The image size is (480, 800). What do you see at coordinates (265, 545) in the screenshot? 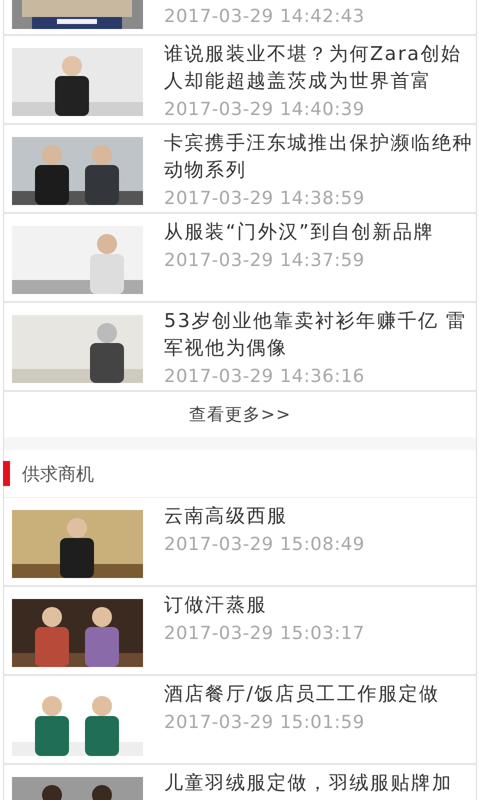
I see `supply-time: 2017-03-29 15:08:49` at bounding box center [265, 545].